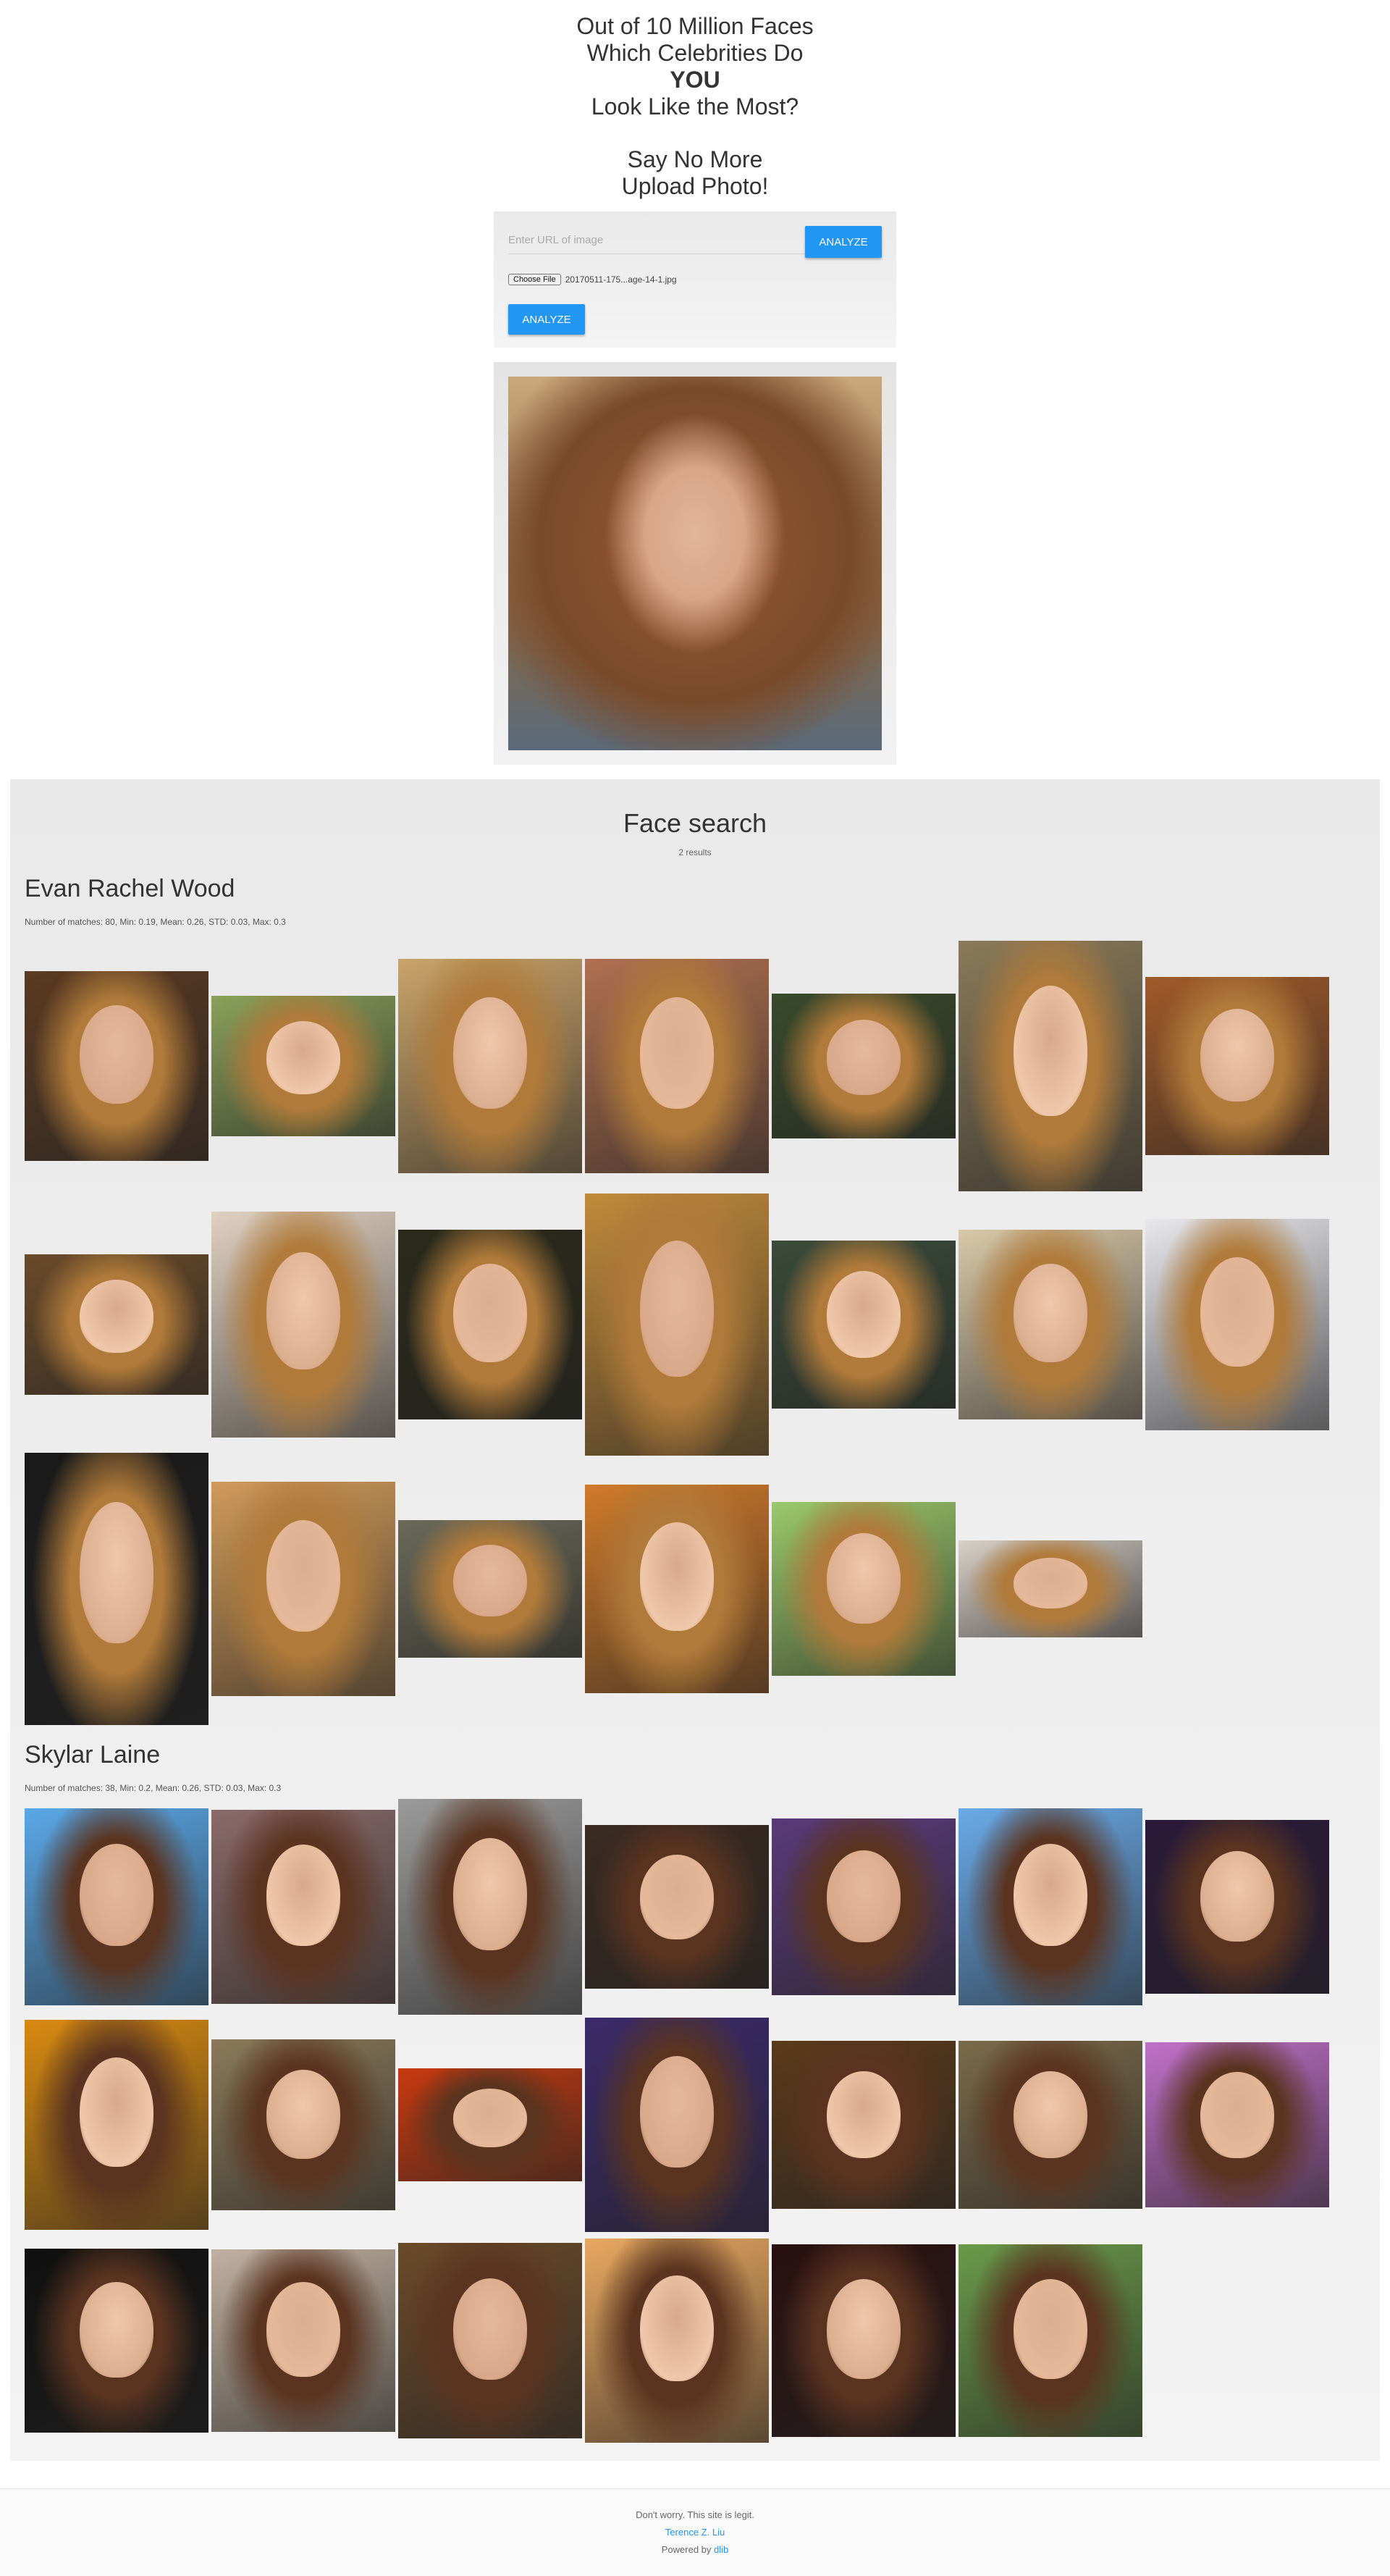  What do you see at coordinates (695, 2514) in the screenshot?
I see `footer-tagline: Don't worry. This site is legit.` at bounding box center [695, 2514].